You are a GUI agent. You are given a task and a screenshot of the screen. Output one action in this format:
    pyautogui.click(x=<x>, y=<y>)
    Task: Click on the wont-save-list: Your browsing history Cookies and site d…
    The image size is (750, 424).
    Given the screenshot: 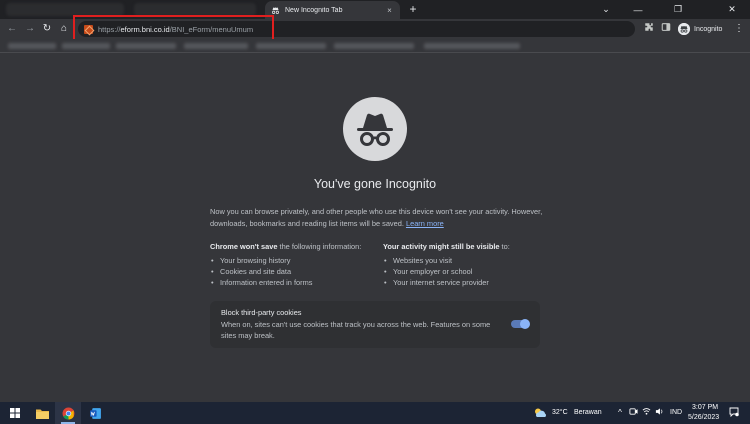 What is the action you would take?
    pyautogui.click(x=285, y=271)
    